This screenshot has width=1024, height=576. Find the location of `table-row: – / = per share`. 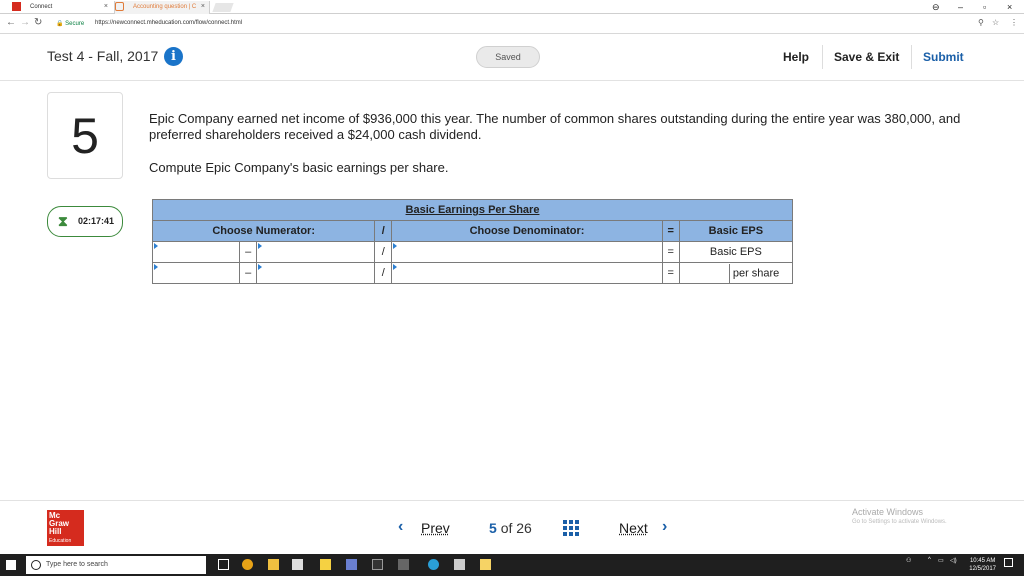

table-row: – / = per share is located at coordinates (472, 273).